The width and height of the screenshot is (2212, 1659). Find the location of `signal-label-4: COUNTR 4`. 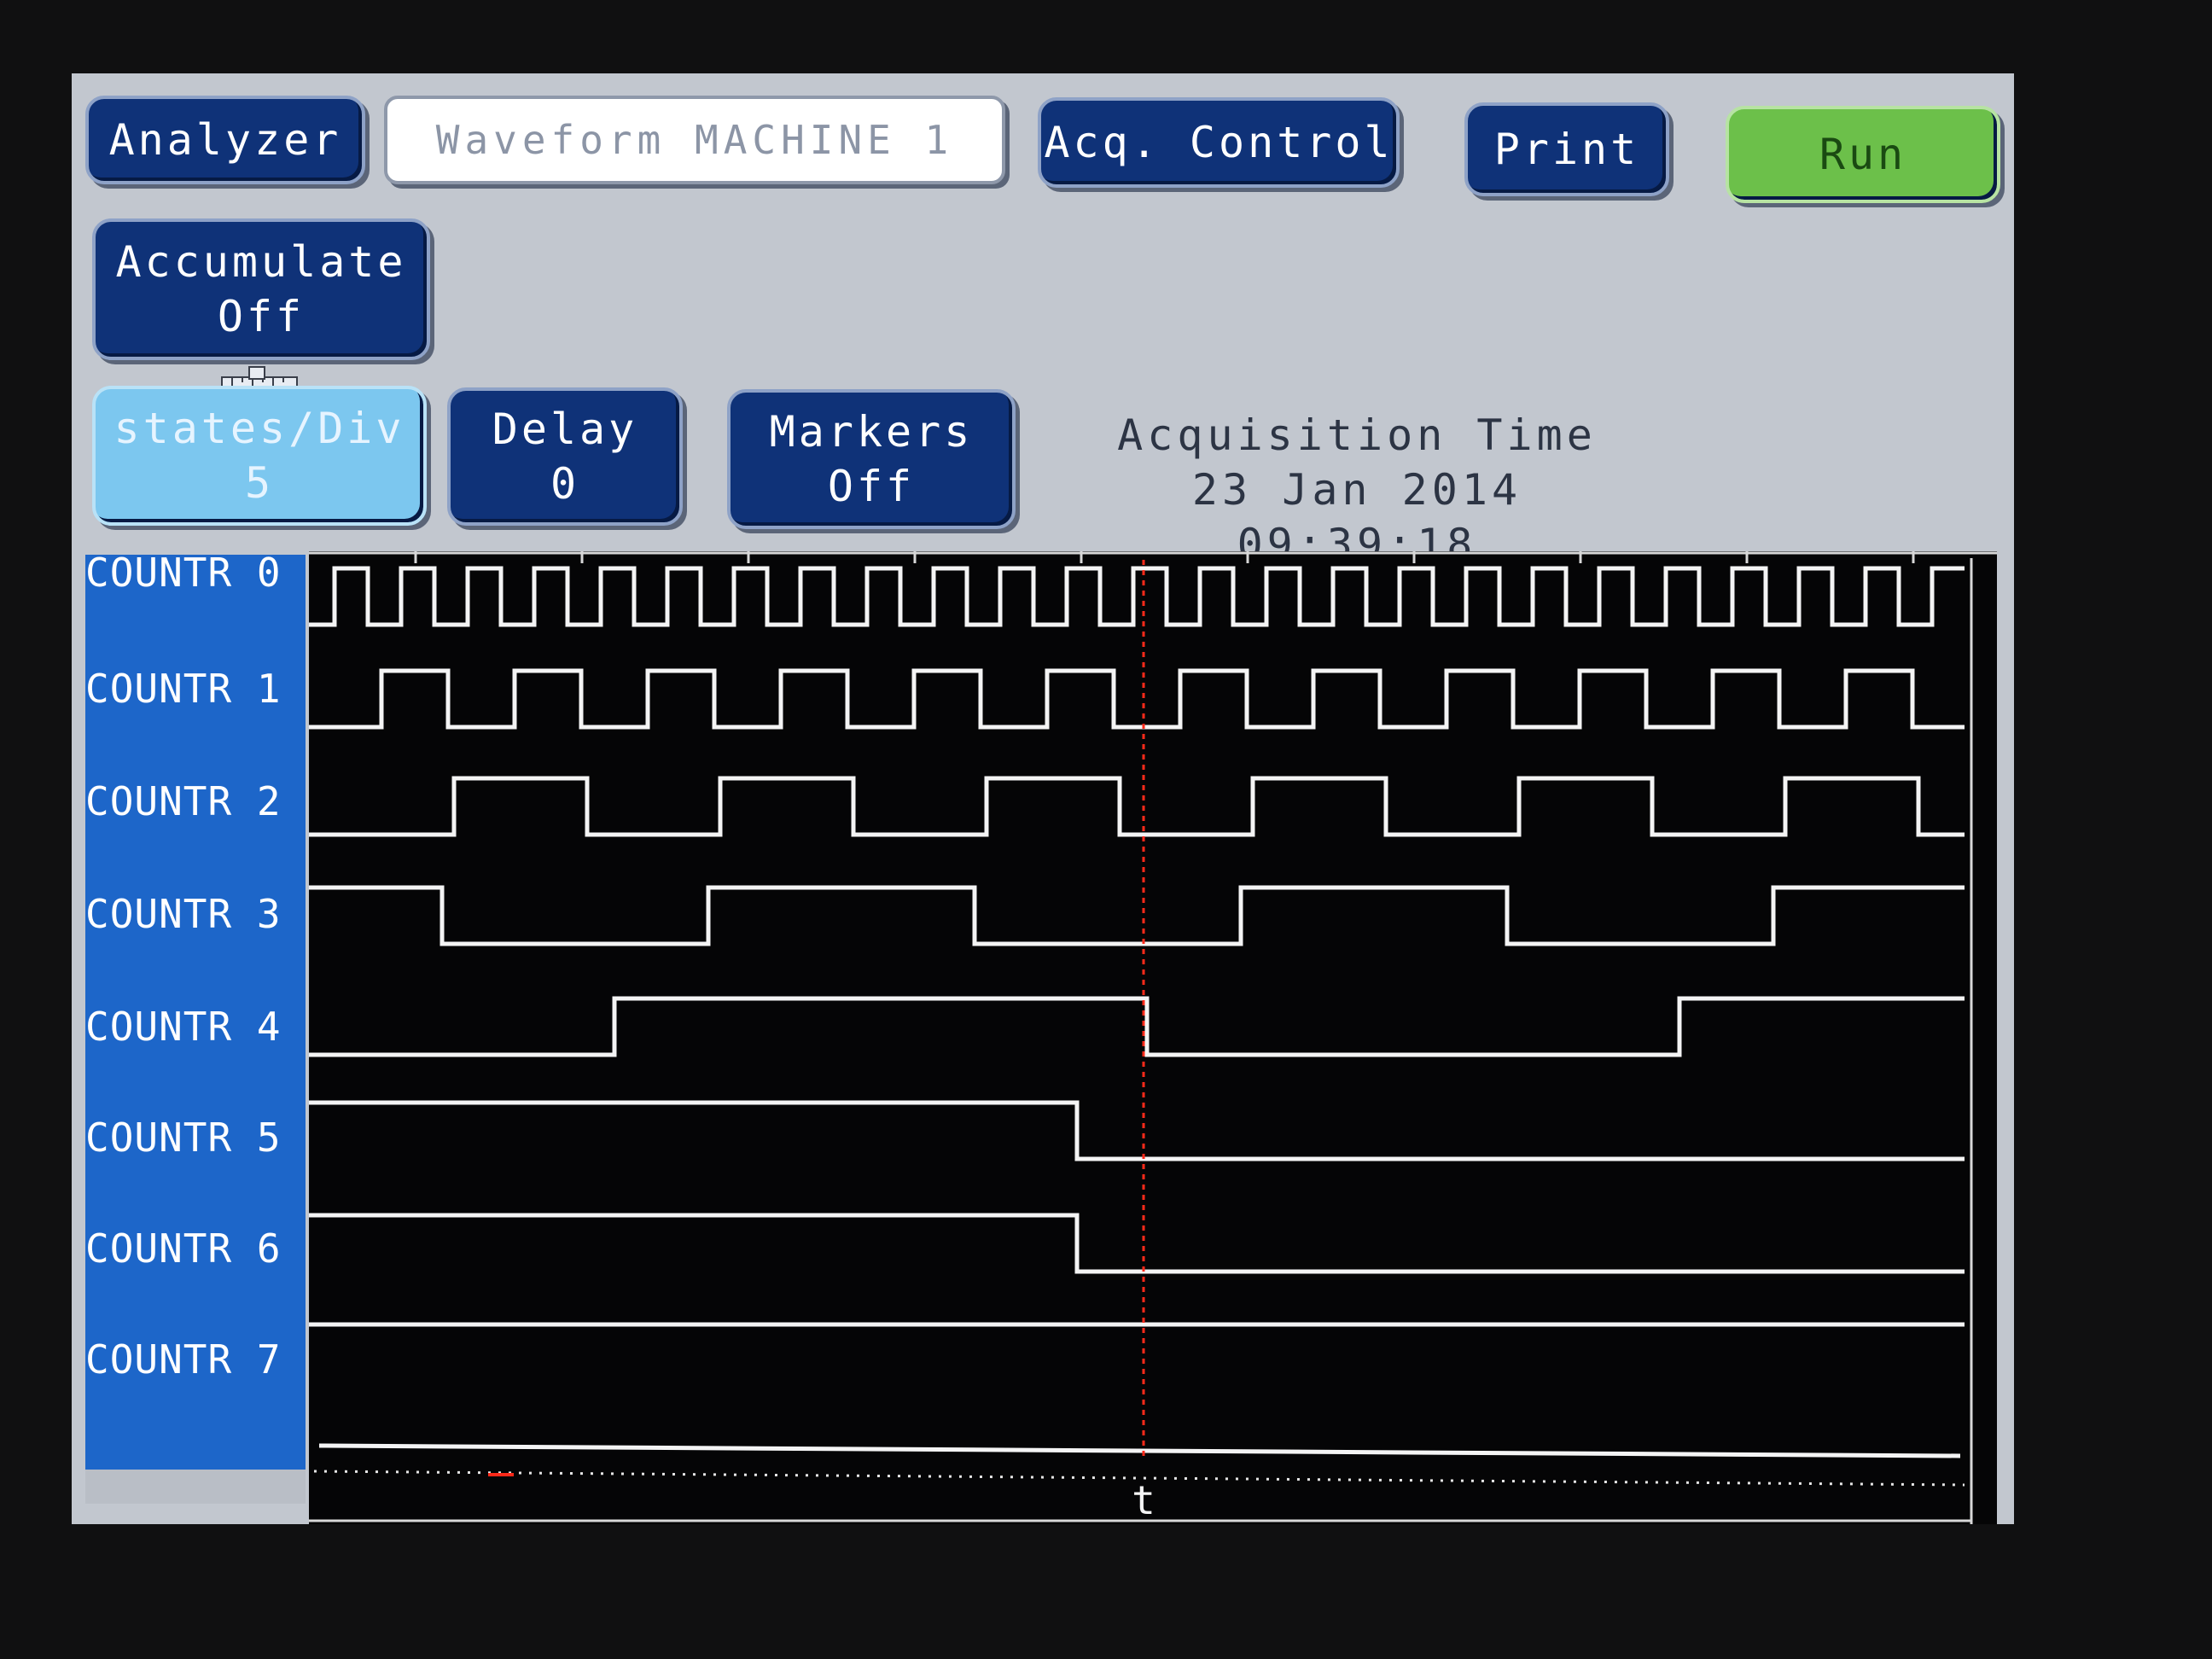

signal-label-4: COUNTR 4 is located at coordinates (183, 1027).